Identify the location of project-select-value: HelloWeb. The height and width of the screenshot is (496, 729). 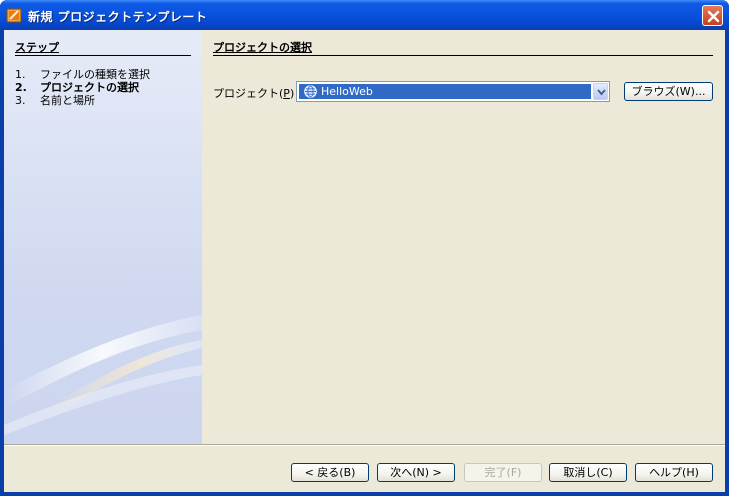
(445, 91).